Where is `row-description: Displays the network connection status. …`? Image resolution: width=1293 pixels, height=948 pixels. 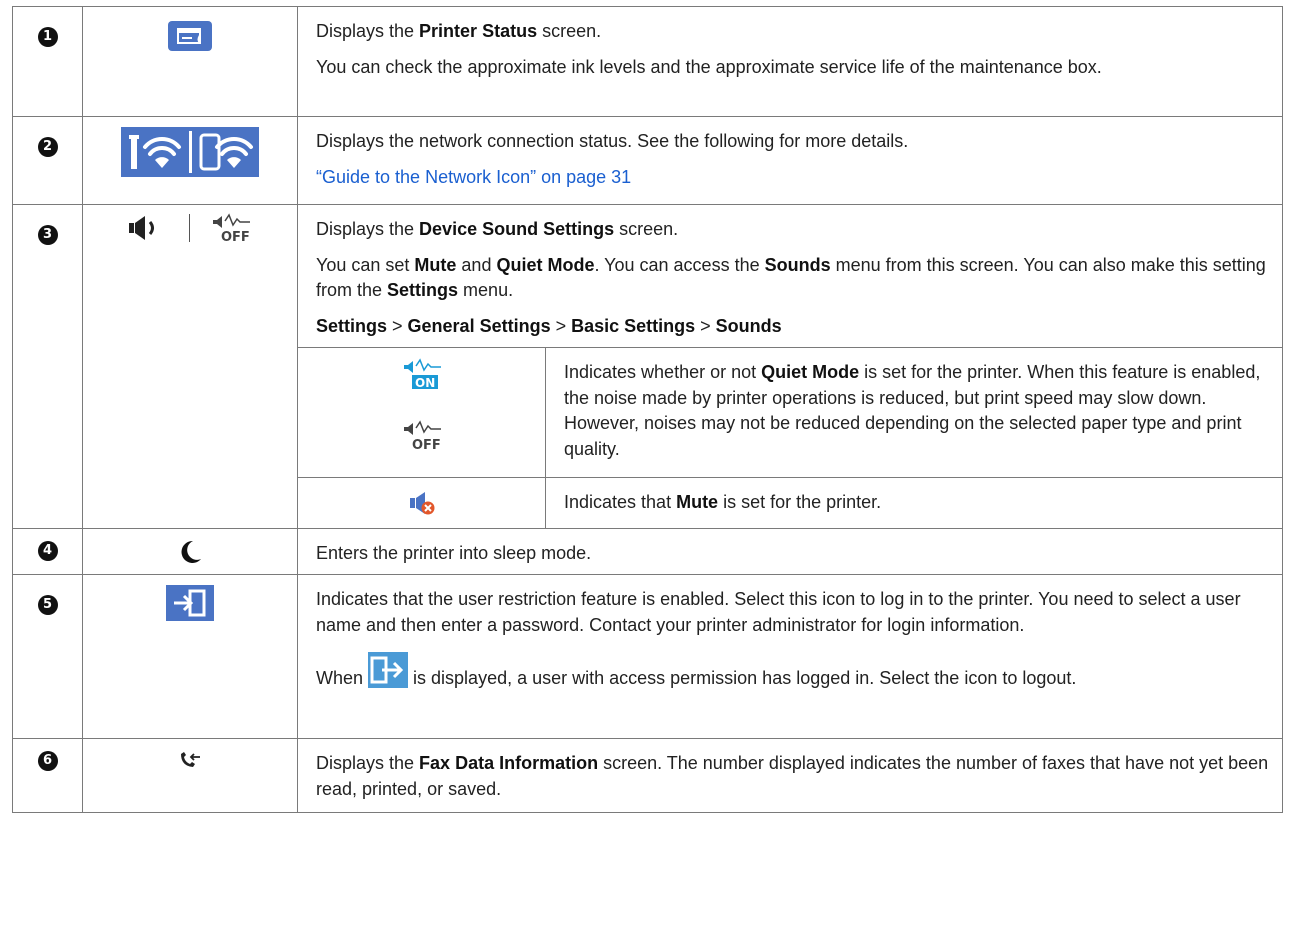
row-description: Displays the network connection status. … is located at coordinates (612, 141).